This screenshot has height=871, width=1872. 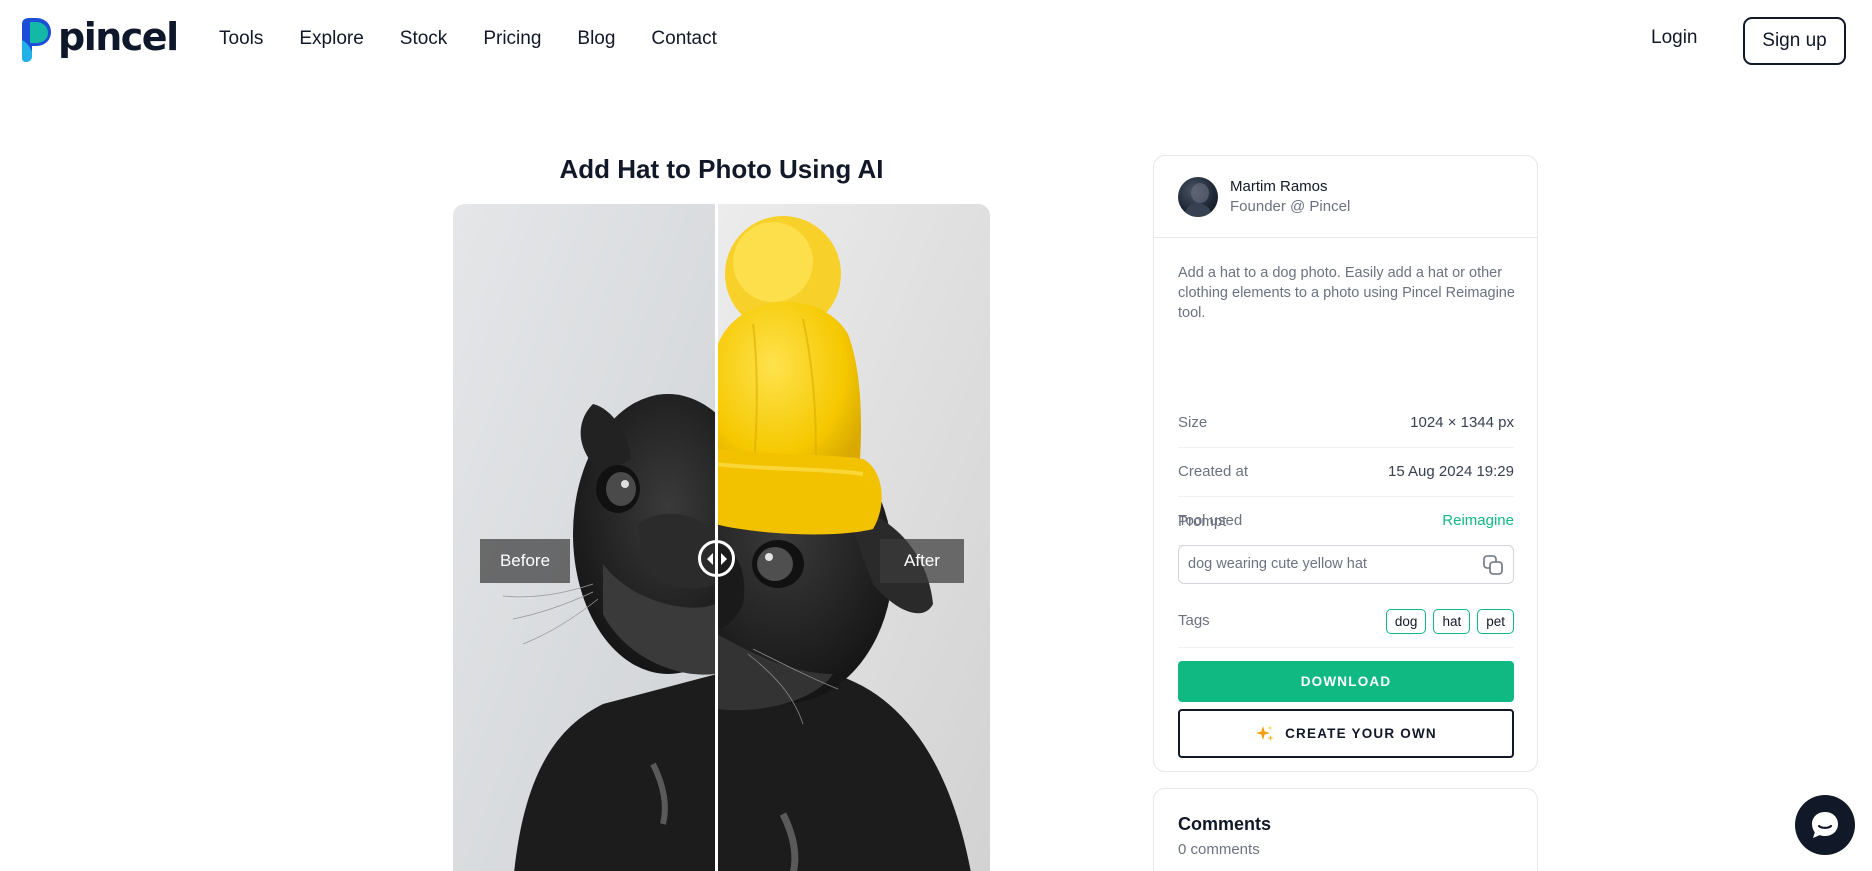 I want to click on arrows-horizontal-icon, so click(x=717, y=559).